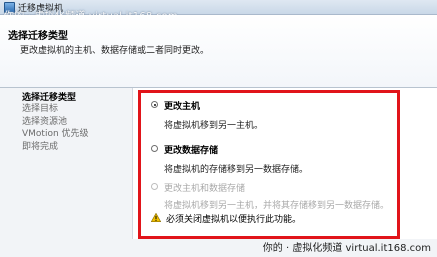  What do you see at coordinates (115, 51) in the screenshot?
I see `page-subtitle: 更改虚拟机的主机、数据存储或二者同时更改。` at bounding box center [115, 51].